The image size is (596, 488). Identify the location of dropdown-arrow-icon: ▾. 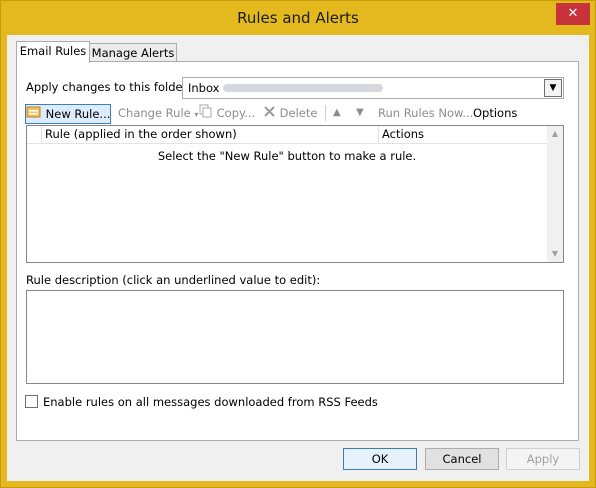
(196, 114).